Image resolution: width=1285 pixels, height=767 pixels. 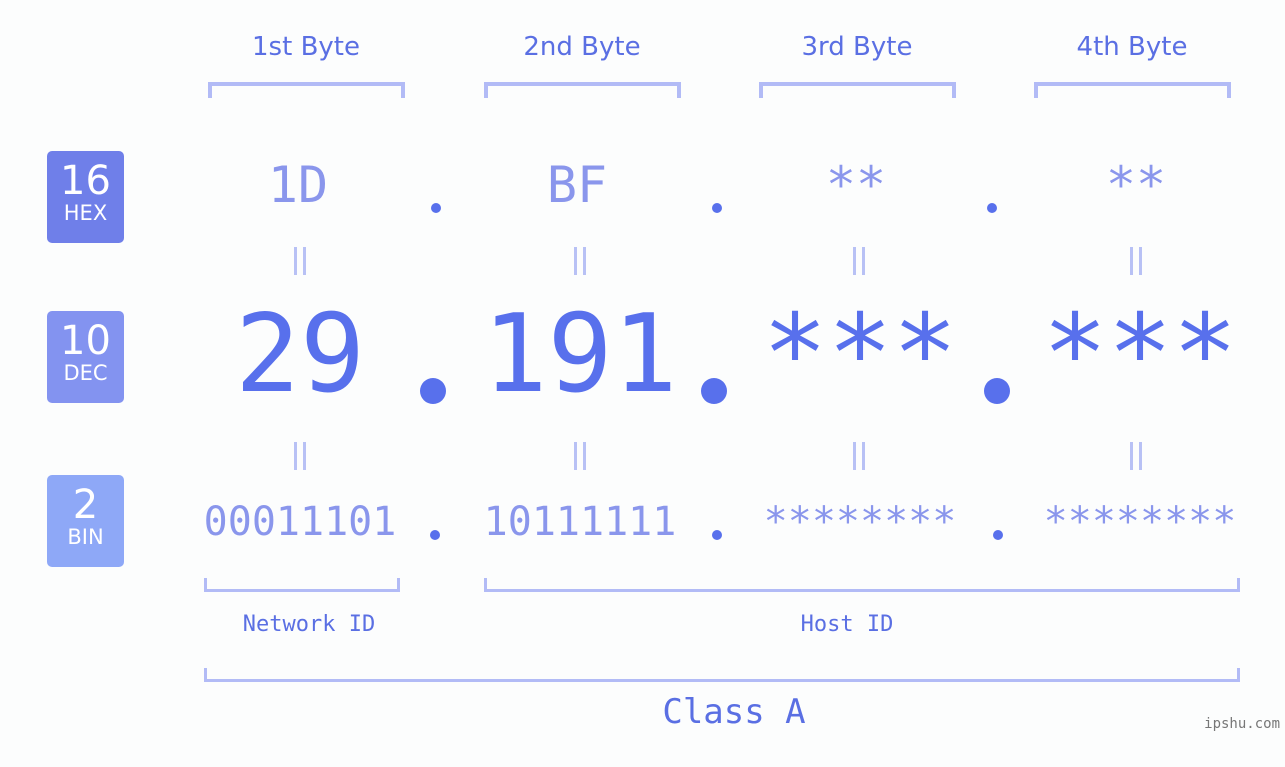 What do you see at coordinates (860, 522) in the screenshot?
I see `bin-byte-3: ********` at bounding box center [860, 522].